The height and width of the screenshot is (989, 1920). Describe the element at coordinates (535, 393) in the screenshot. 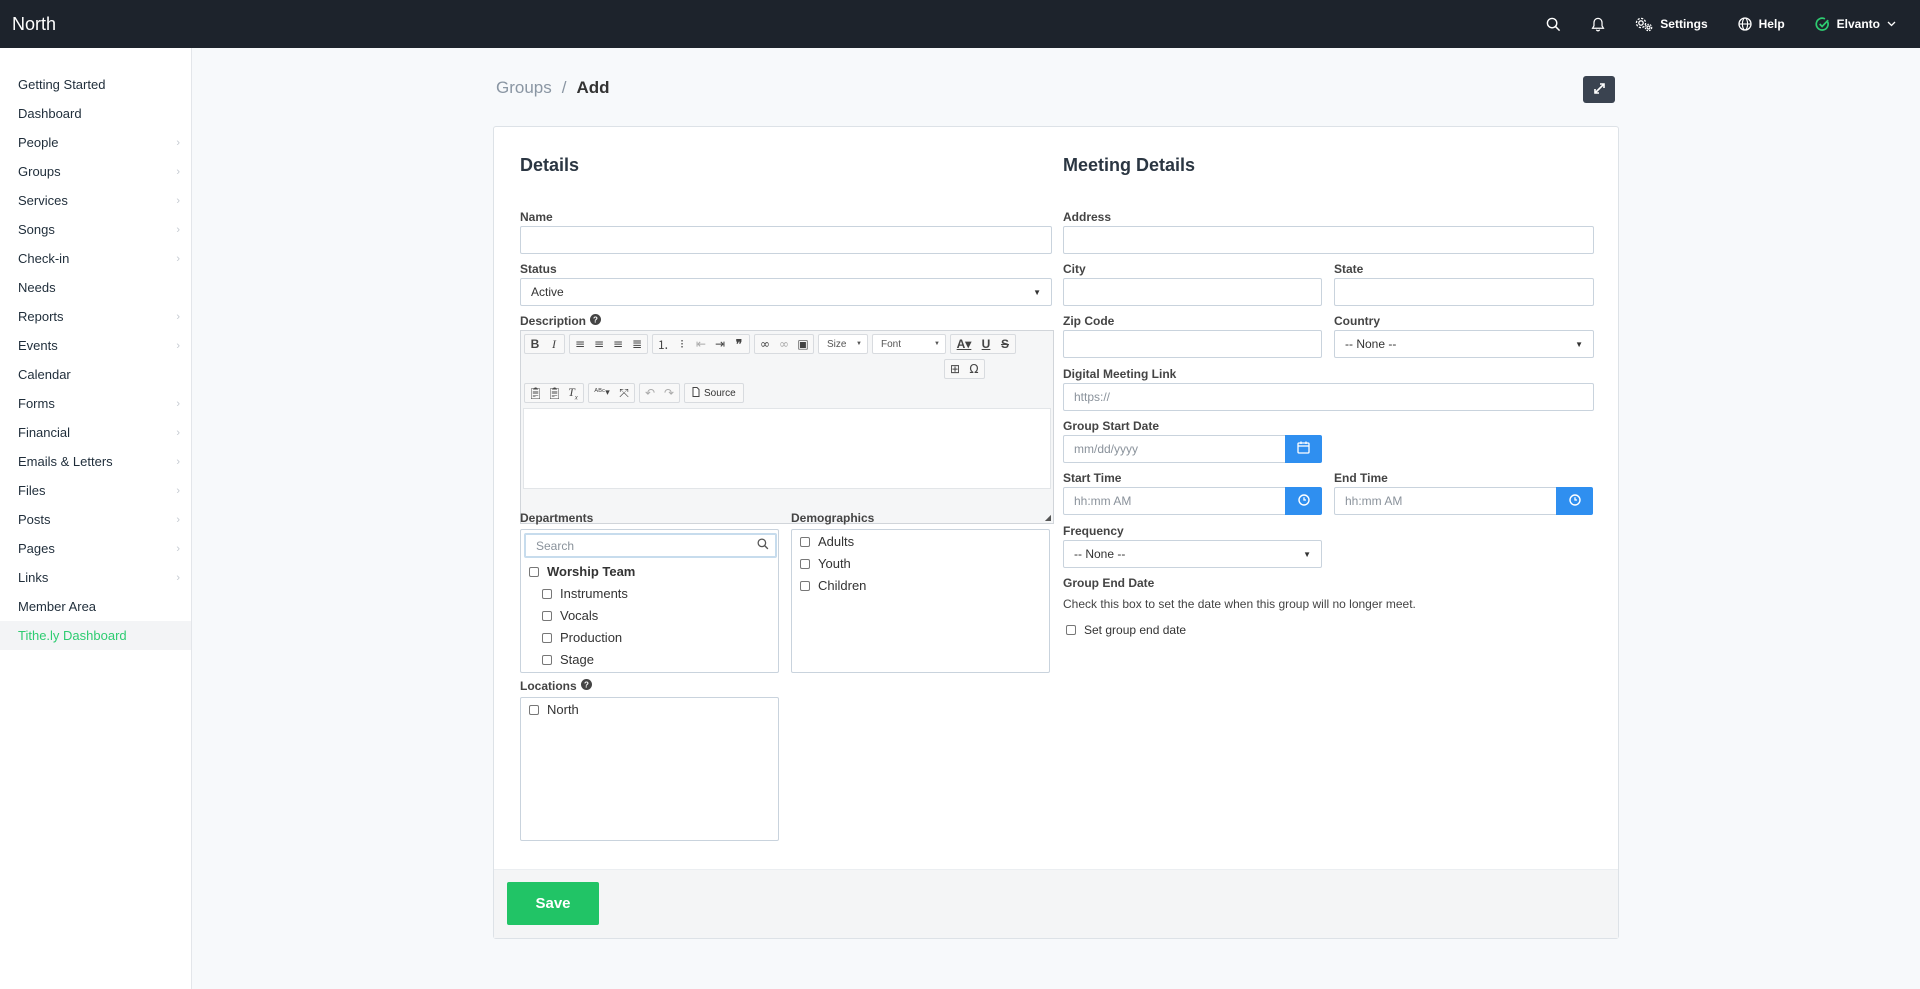

I see `paste-icon: 📋︎` at that location.